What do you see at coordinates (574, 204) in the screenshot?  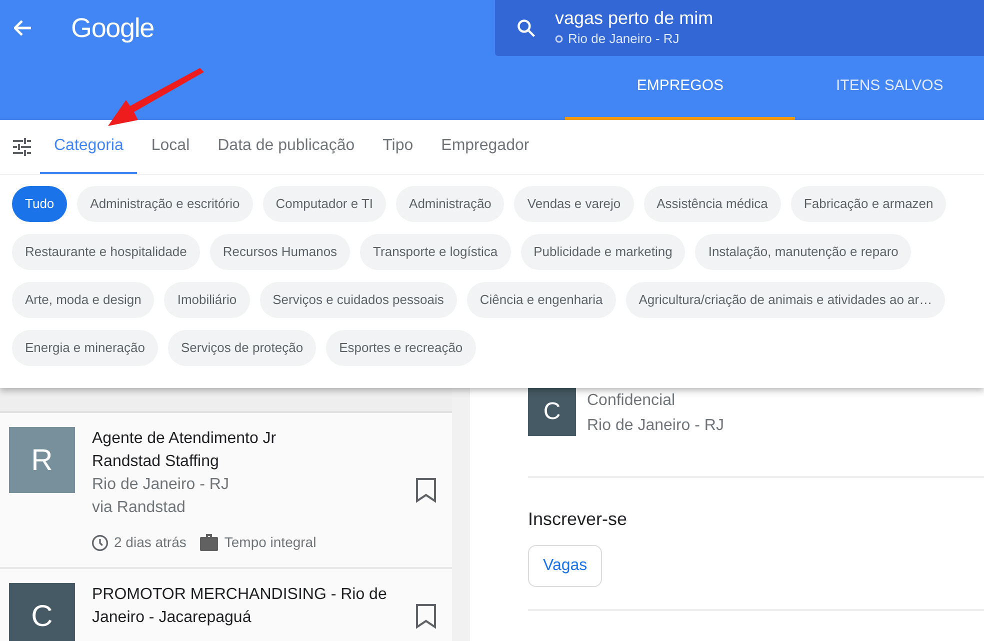 I see `category-chip: Vendas e varejo` at bounding box center [574, 204].